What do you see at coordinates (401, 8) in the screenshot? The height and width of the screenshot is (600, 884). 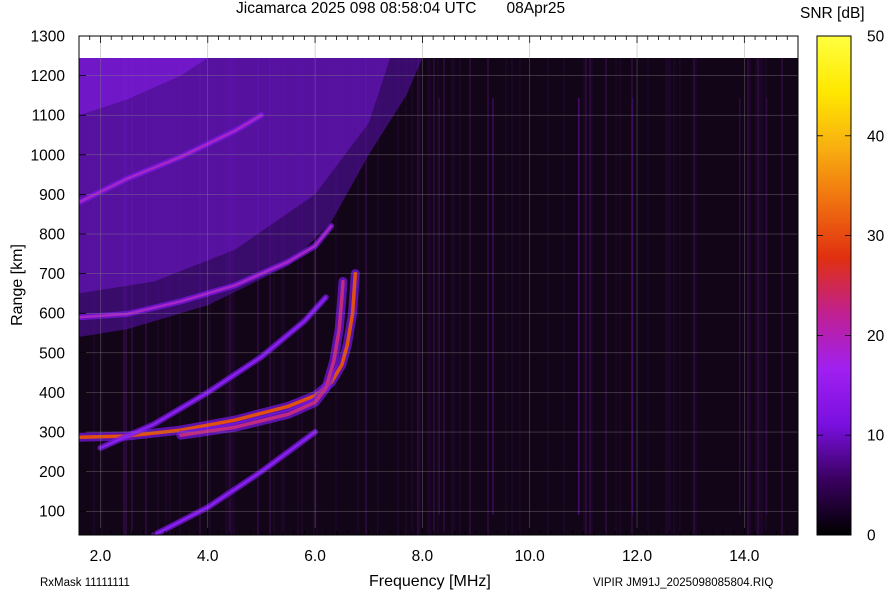 I see `chart-title: Jicamarca 2025 098 08:58:04 UTC 08Apr25` at bounding box center [401, 8].